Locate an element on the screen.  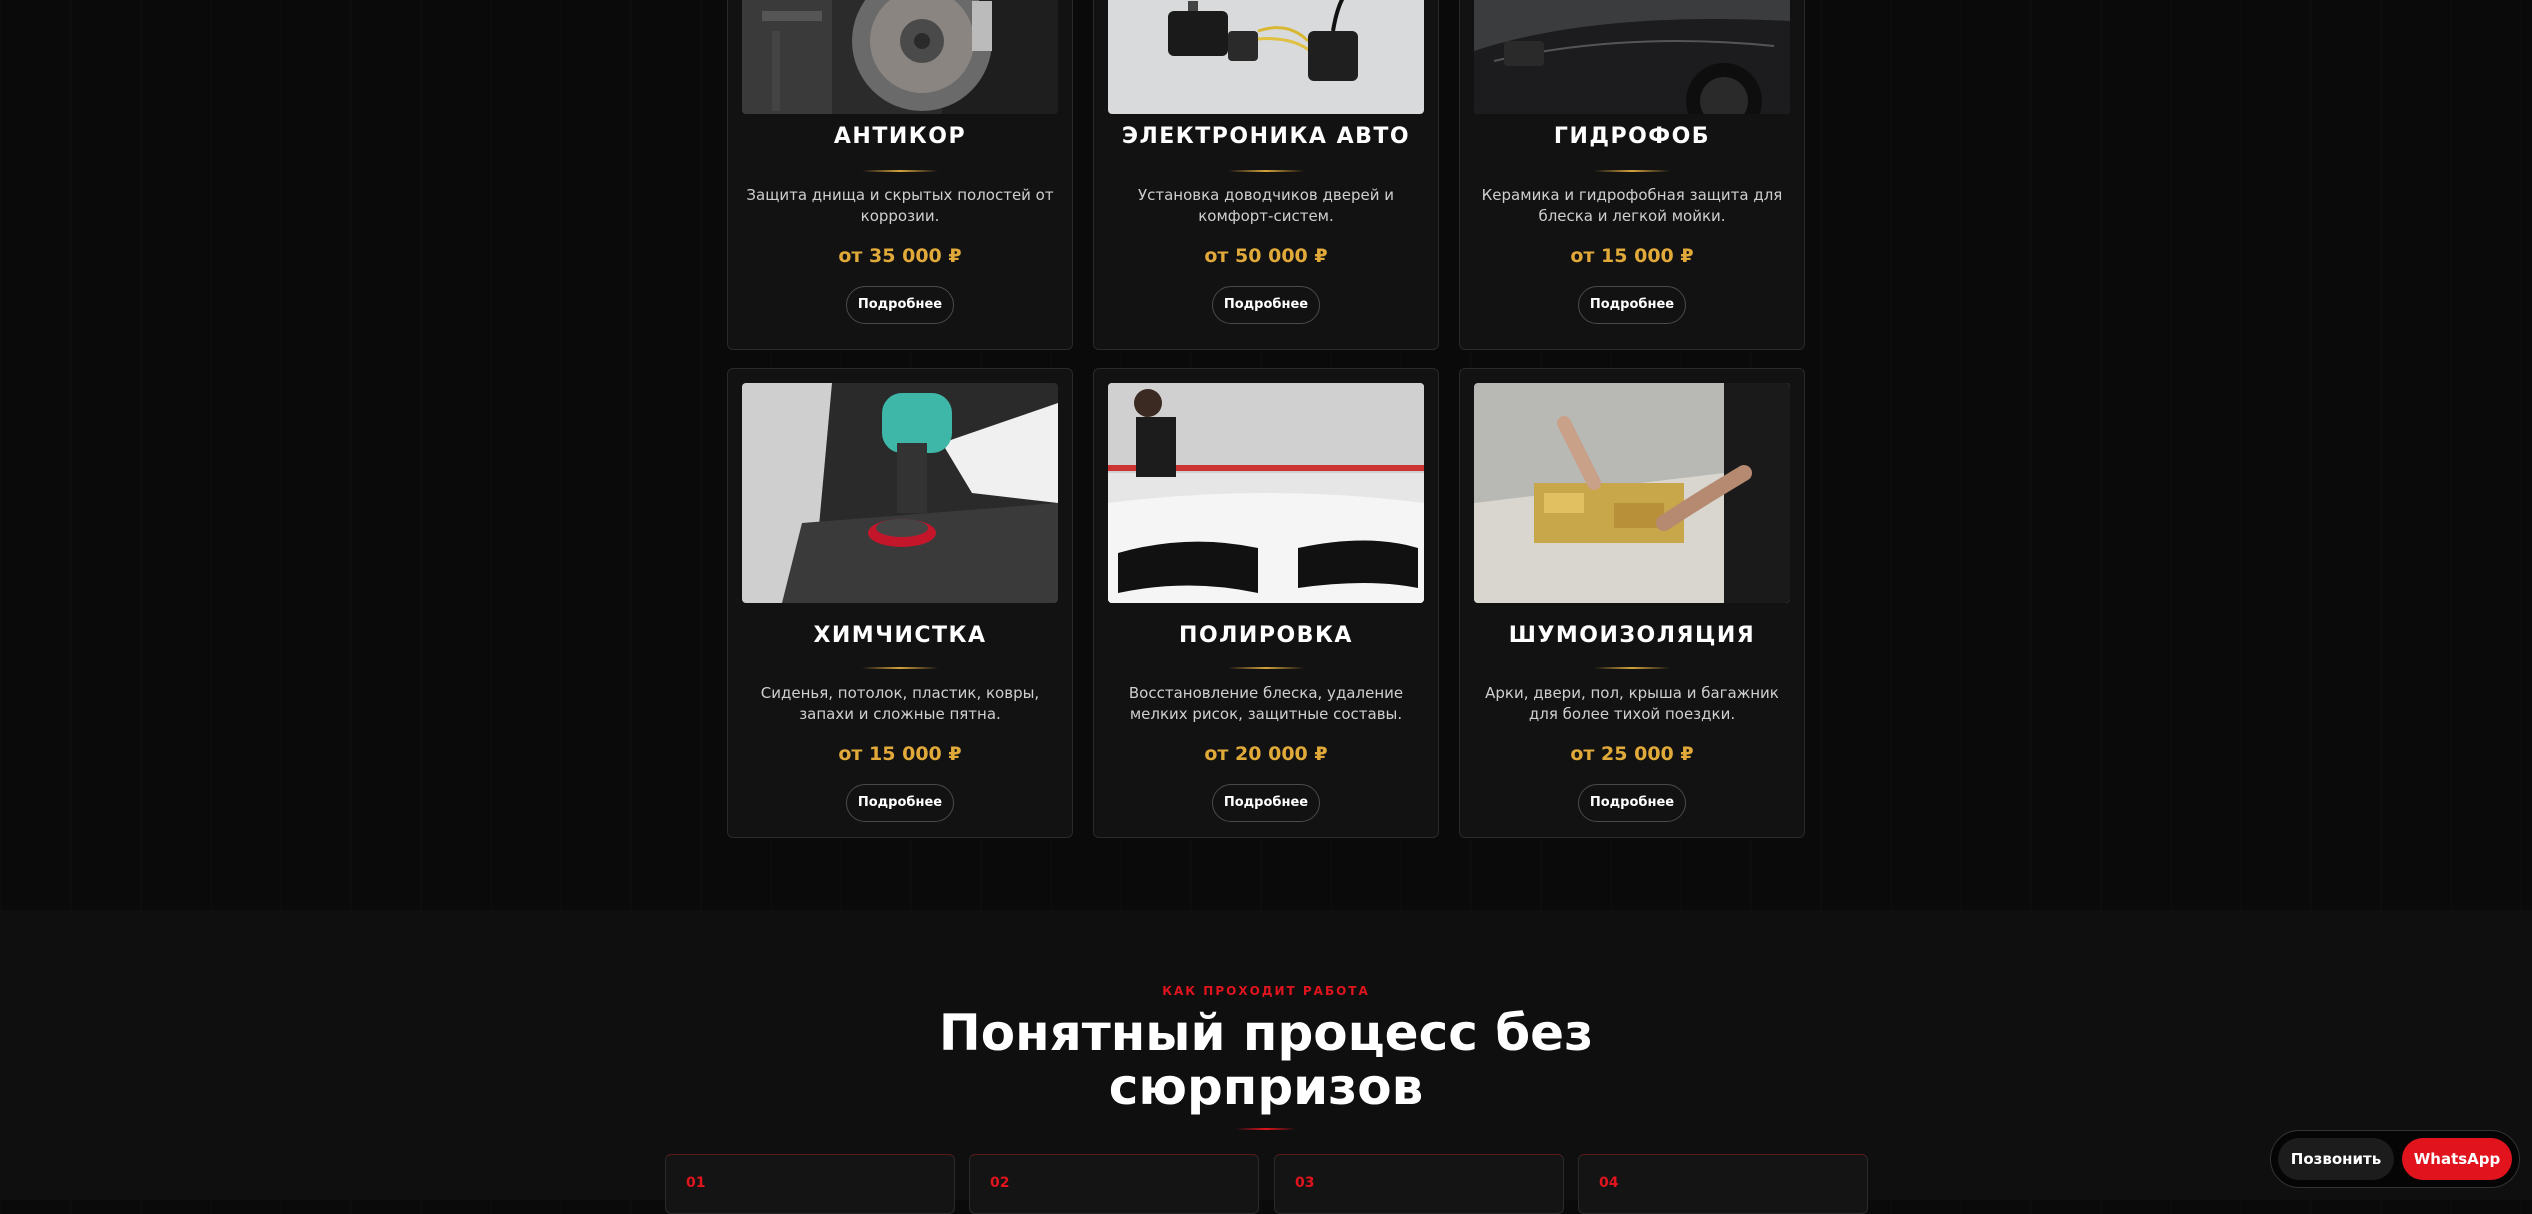
service-title: ЭЛЕКТРОНИКА АВТО is located at coordinates (1266, 136).